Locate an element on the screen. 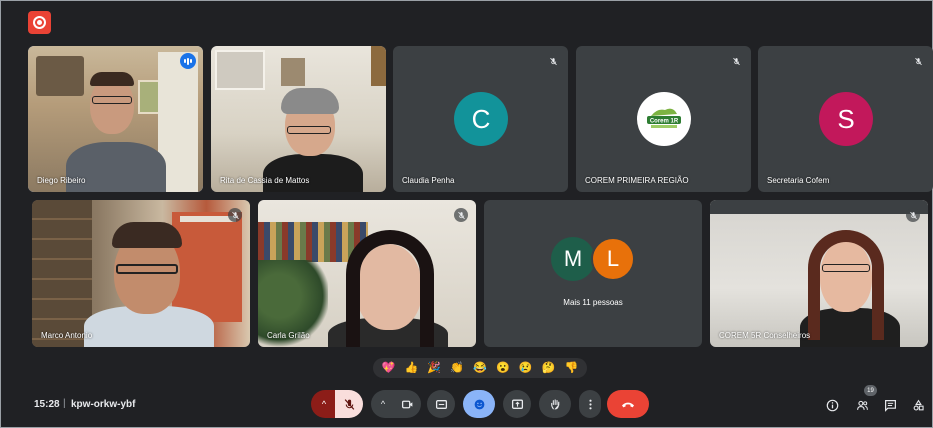 The width and height of the screenshot is (933, 428). more-options-button is located at coordinates (590, 404).